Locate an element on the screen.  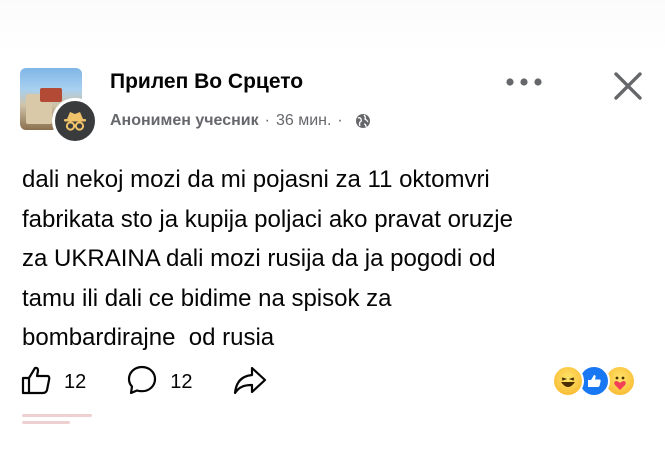
watermark is located at coordinates (62, 422).